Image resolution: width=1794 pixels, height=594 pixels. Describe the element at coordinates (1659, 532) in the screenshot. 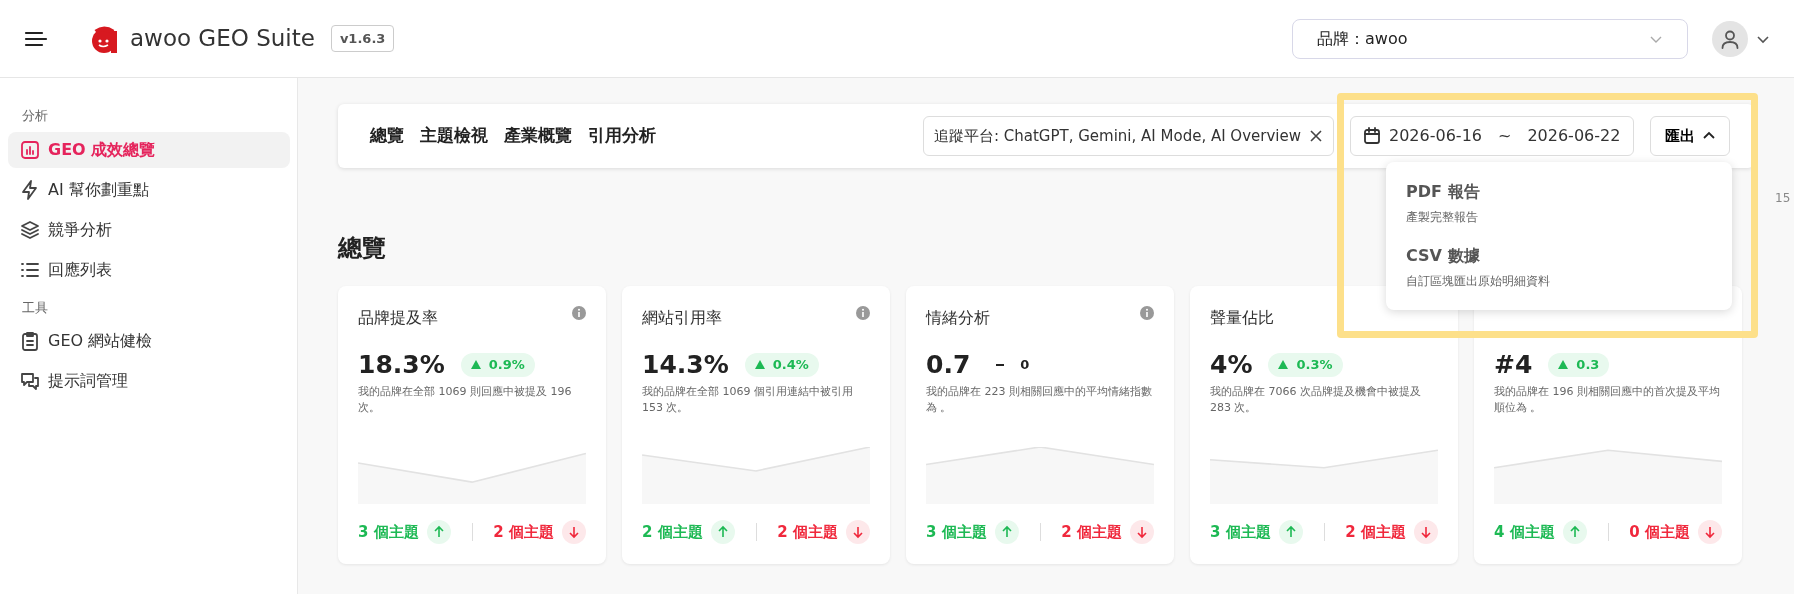

I see `topics-down-count: 0 個主題` at that location.